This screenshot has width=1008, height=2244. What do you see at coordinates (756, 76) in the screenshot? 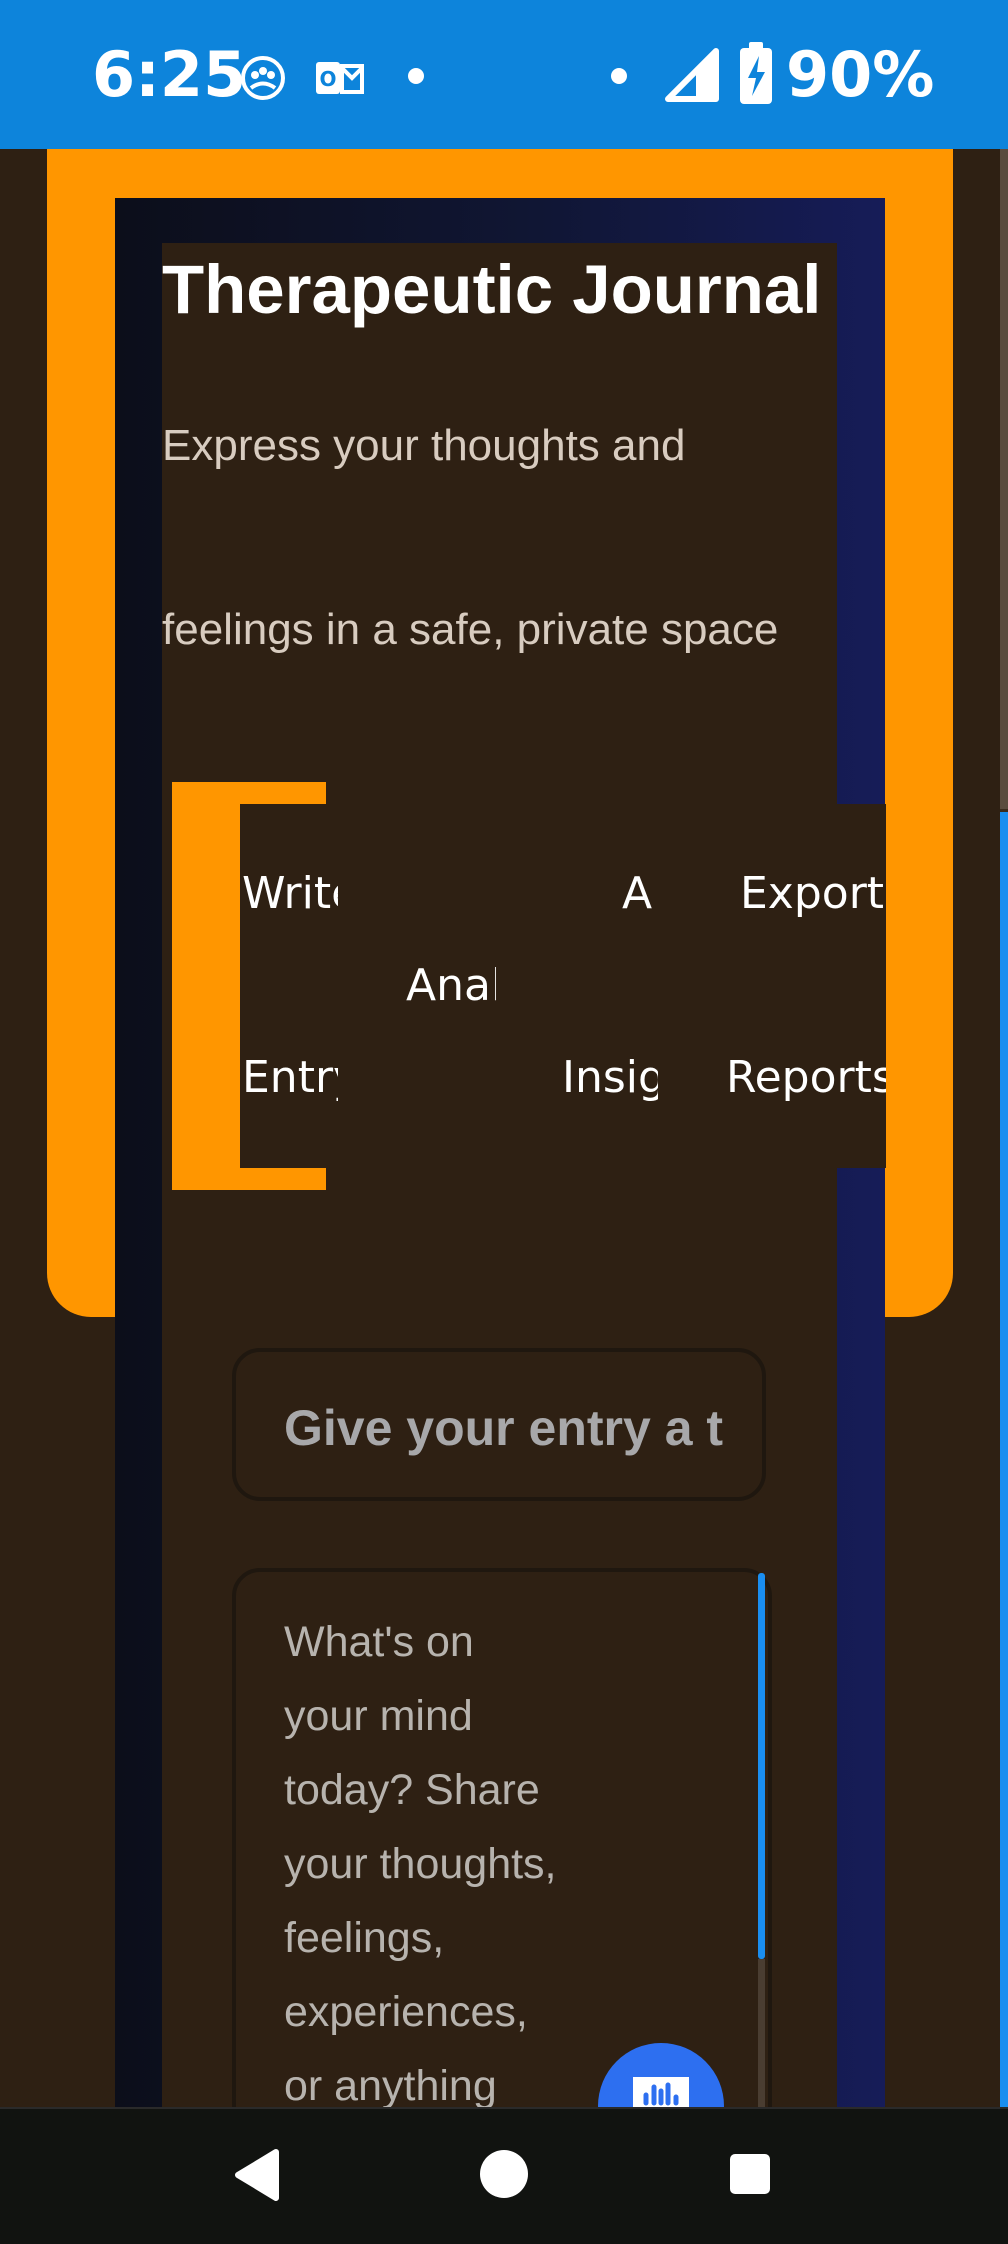
I see `battery-charging-icon` at bounding box center [756, 76].